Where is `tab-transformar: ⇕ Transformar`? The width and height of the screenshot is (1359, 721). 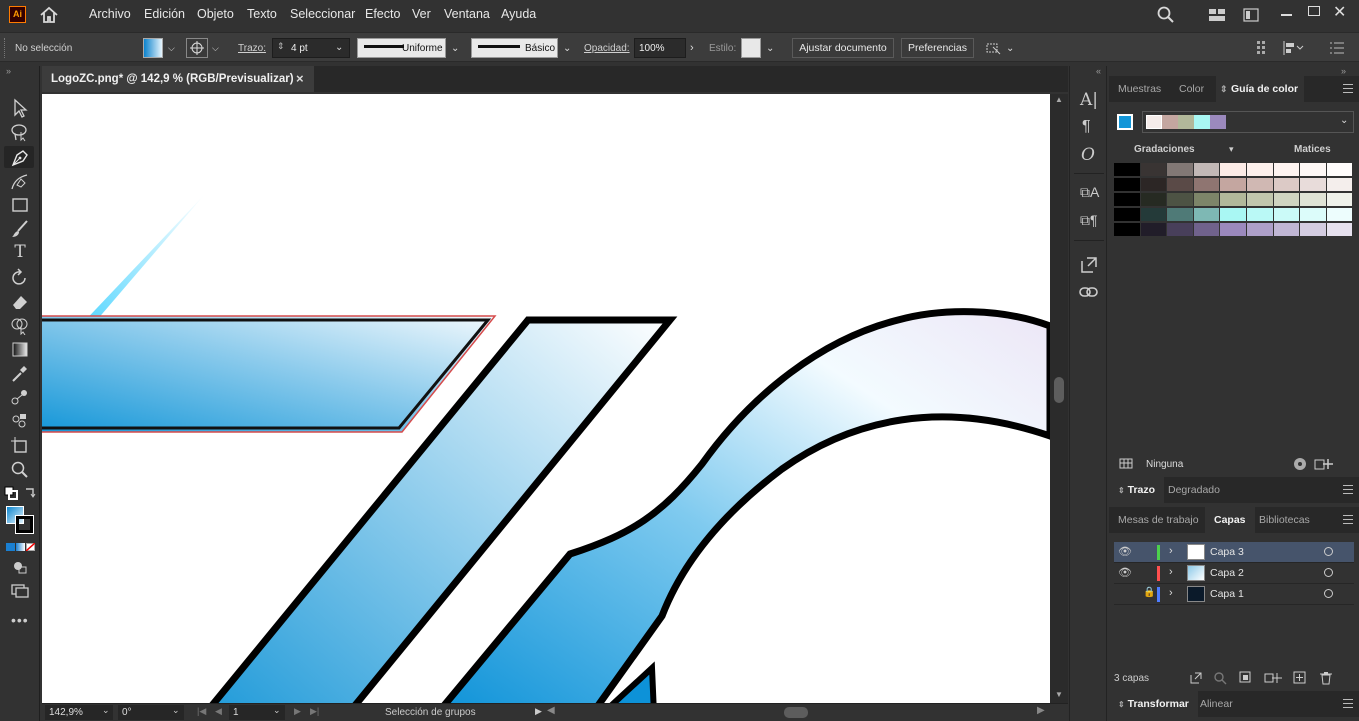
tab-transformar: ⇕ Transformar is located at coordinates (1153, 704).